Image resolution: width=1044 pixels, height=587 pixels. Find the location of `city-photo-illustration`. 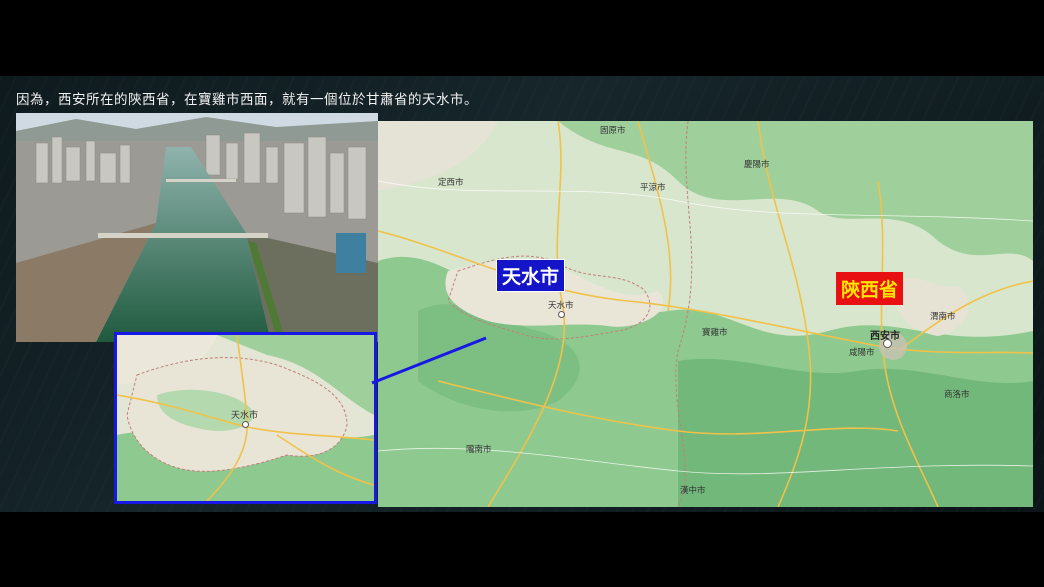

city-photo-illustration is located at coordinates (197, 227).